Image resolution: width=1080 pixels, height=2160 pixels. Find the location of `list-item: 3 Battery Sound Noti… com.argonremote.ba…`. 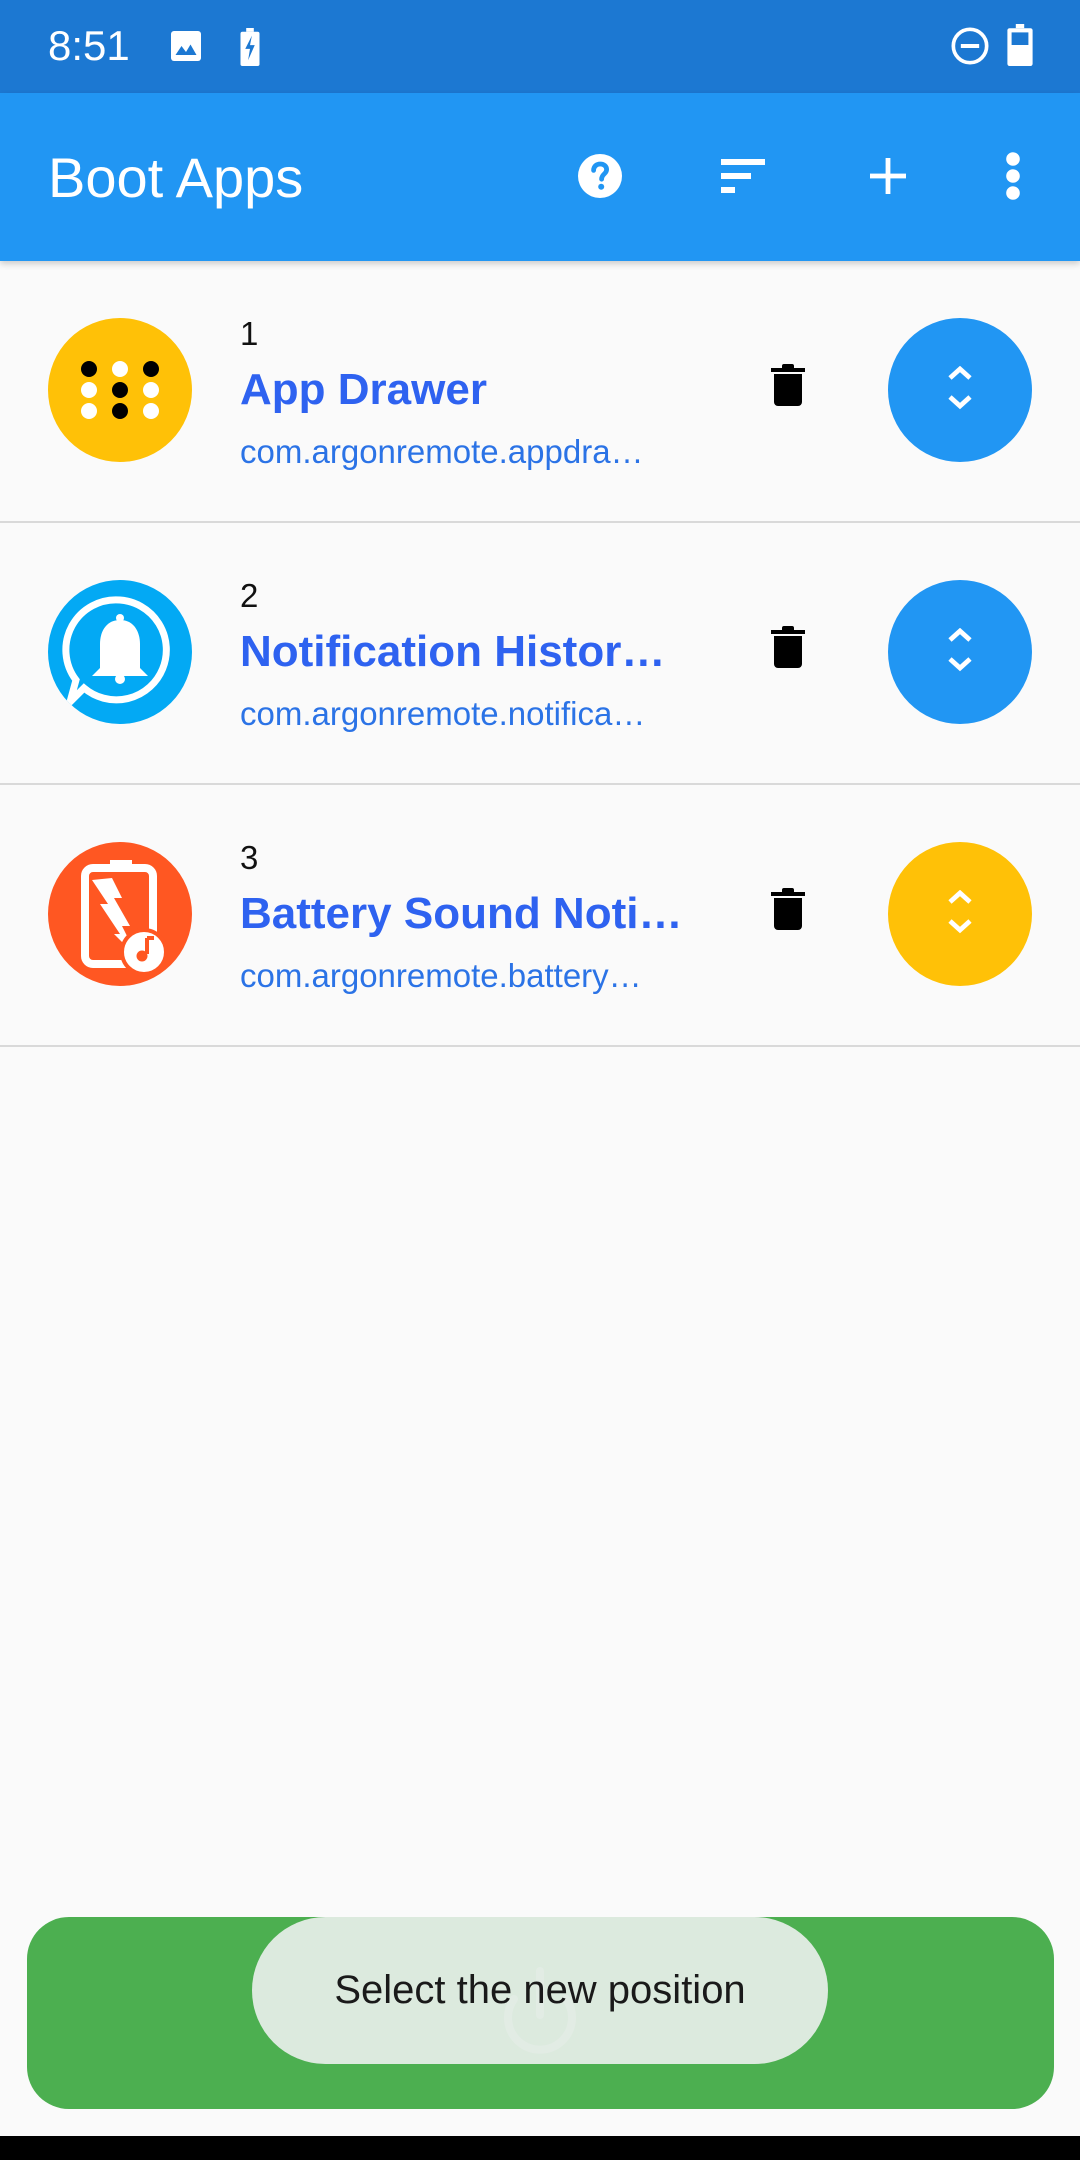

list-item: 3 Battery Sound Noti… com.argonremote.ba… is located at coordinates (540, 916).